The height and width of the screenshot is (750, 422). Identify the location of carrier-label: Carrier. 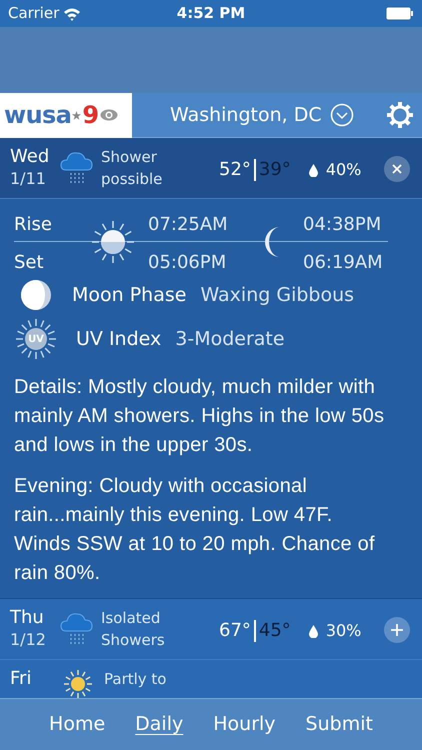
(34, 13).